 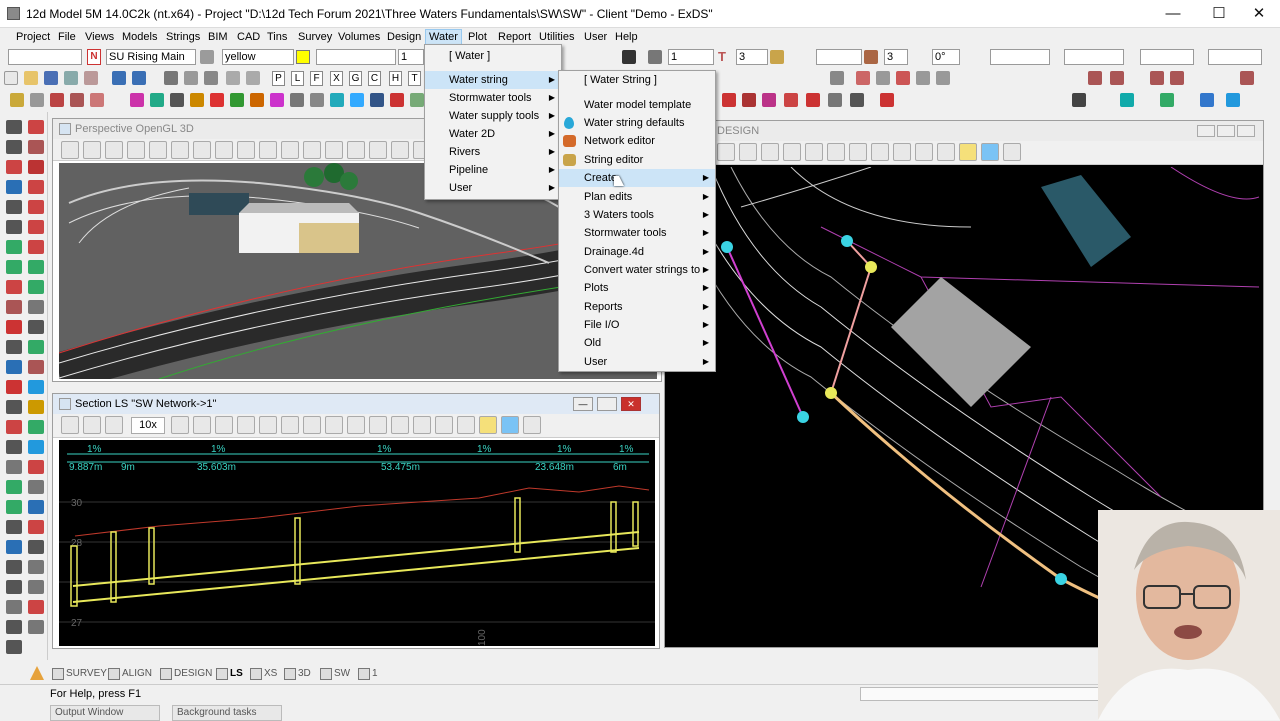 I want to click on tool-slant-icon, so click(x=14, y=627).